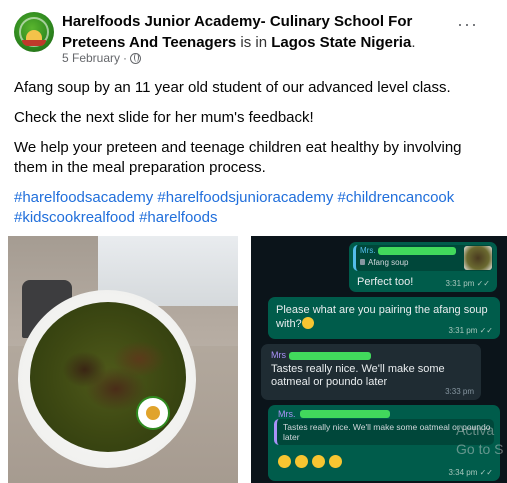  I want to click on message-text: Perfect too!, so click(385, 282).